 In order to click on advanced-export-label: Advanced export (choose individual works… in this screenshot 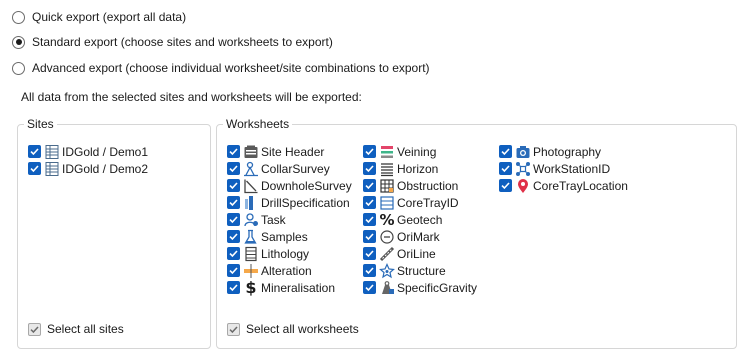, I will do `click(231, 68)`.